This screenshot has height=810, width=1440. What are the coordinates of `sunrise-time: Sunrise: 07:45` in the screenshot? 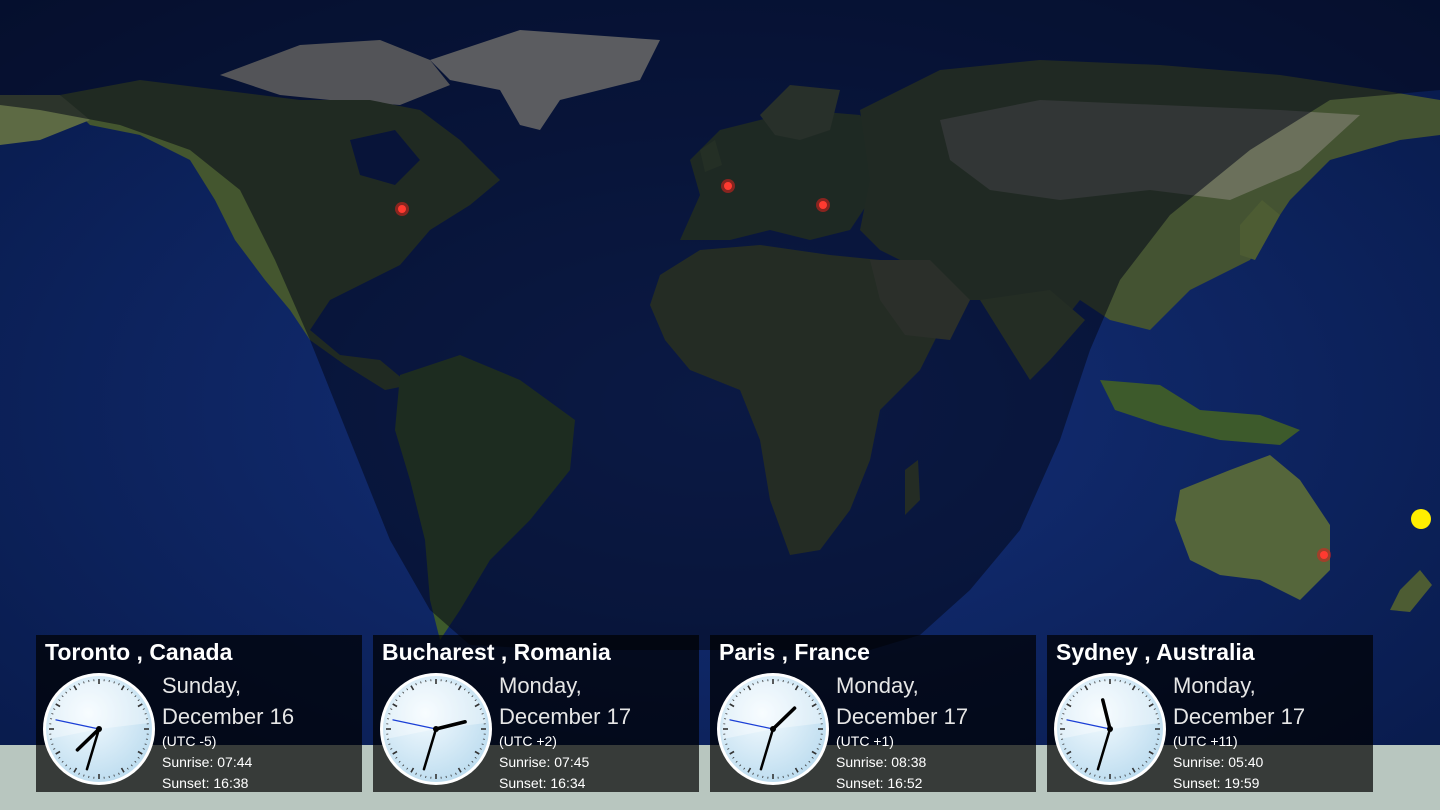 It's located at (544, 762).